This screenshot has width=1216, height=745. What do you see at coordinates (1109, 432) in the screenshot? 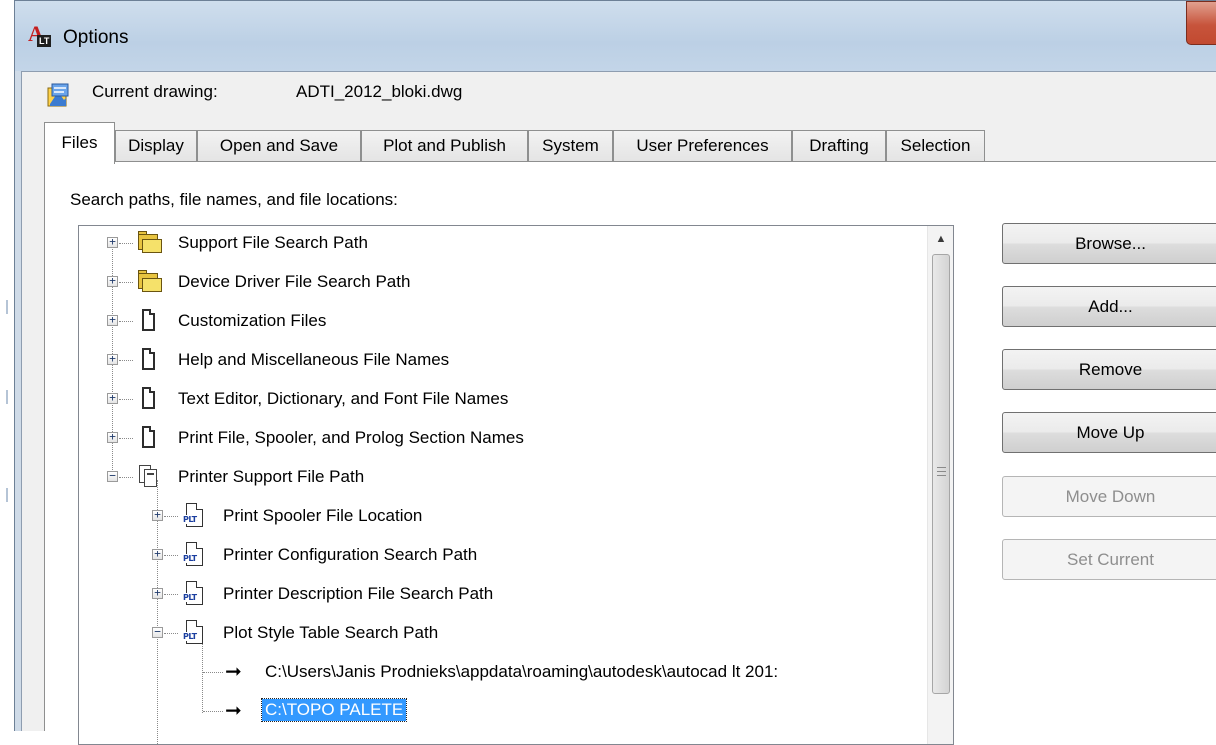
I see `move-up-button: Move Up` at bounding box center [1109, 432].